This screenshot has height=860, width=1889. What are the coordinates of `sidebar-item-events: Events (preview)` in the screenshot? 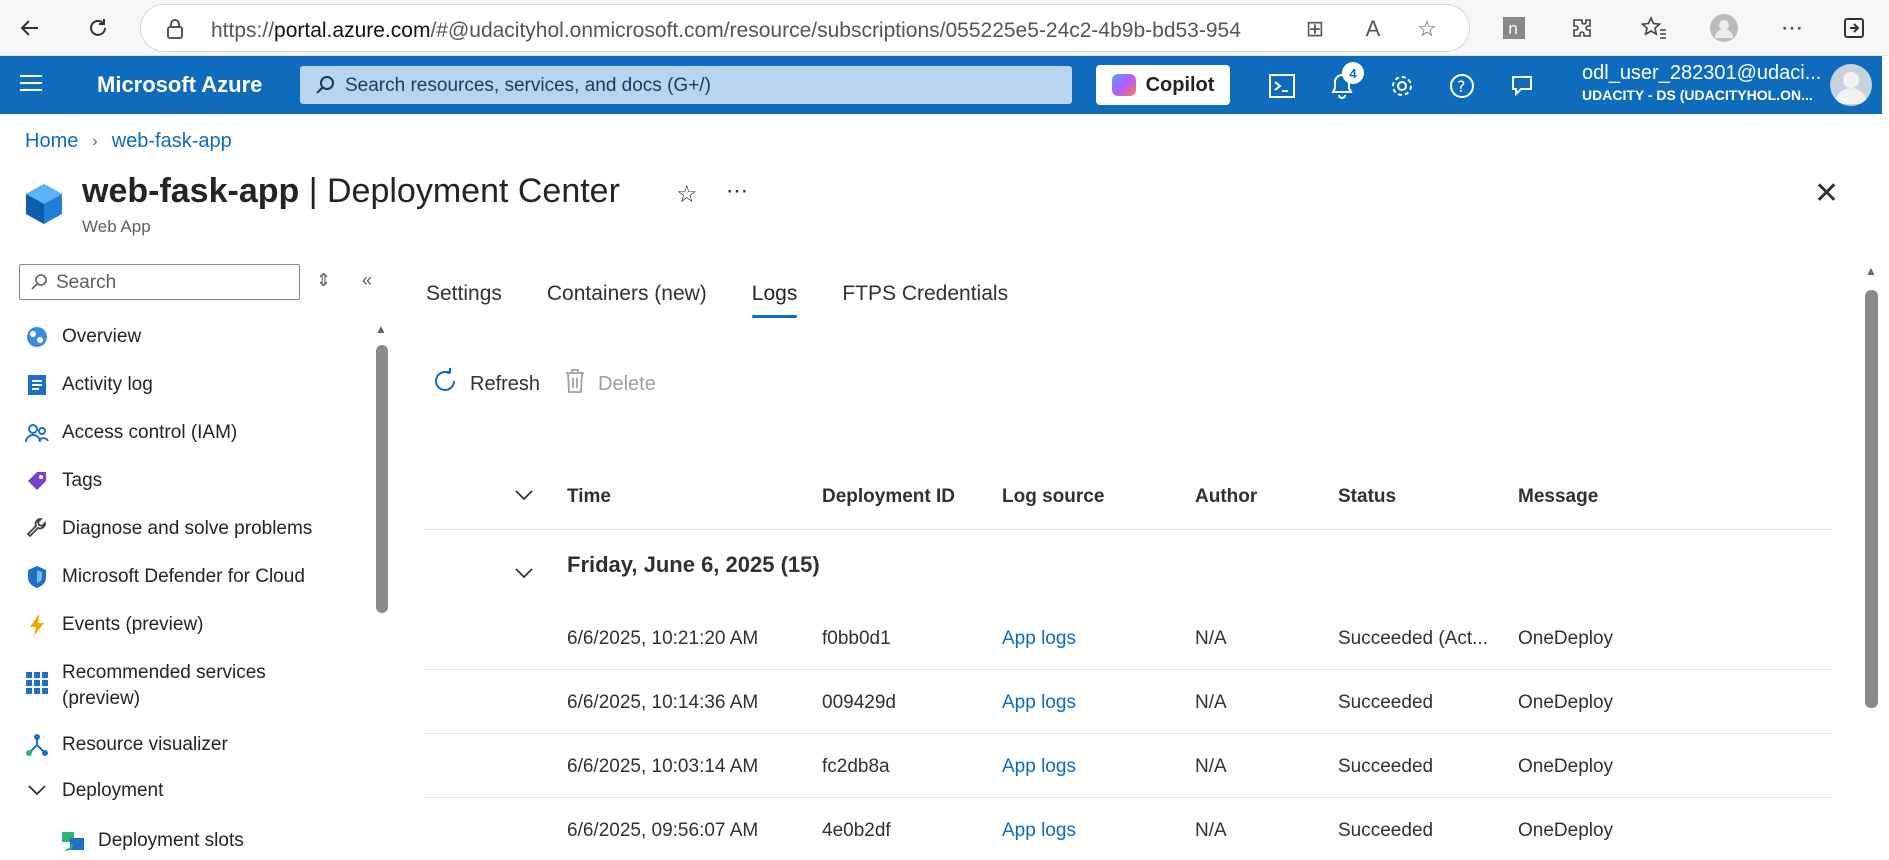 It's located at (194, 625).